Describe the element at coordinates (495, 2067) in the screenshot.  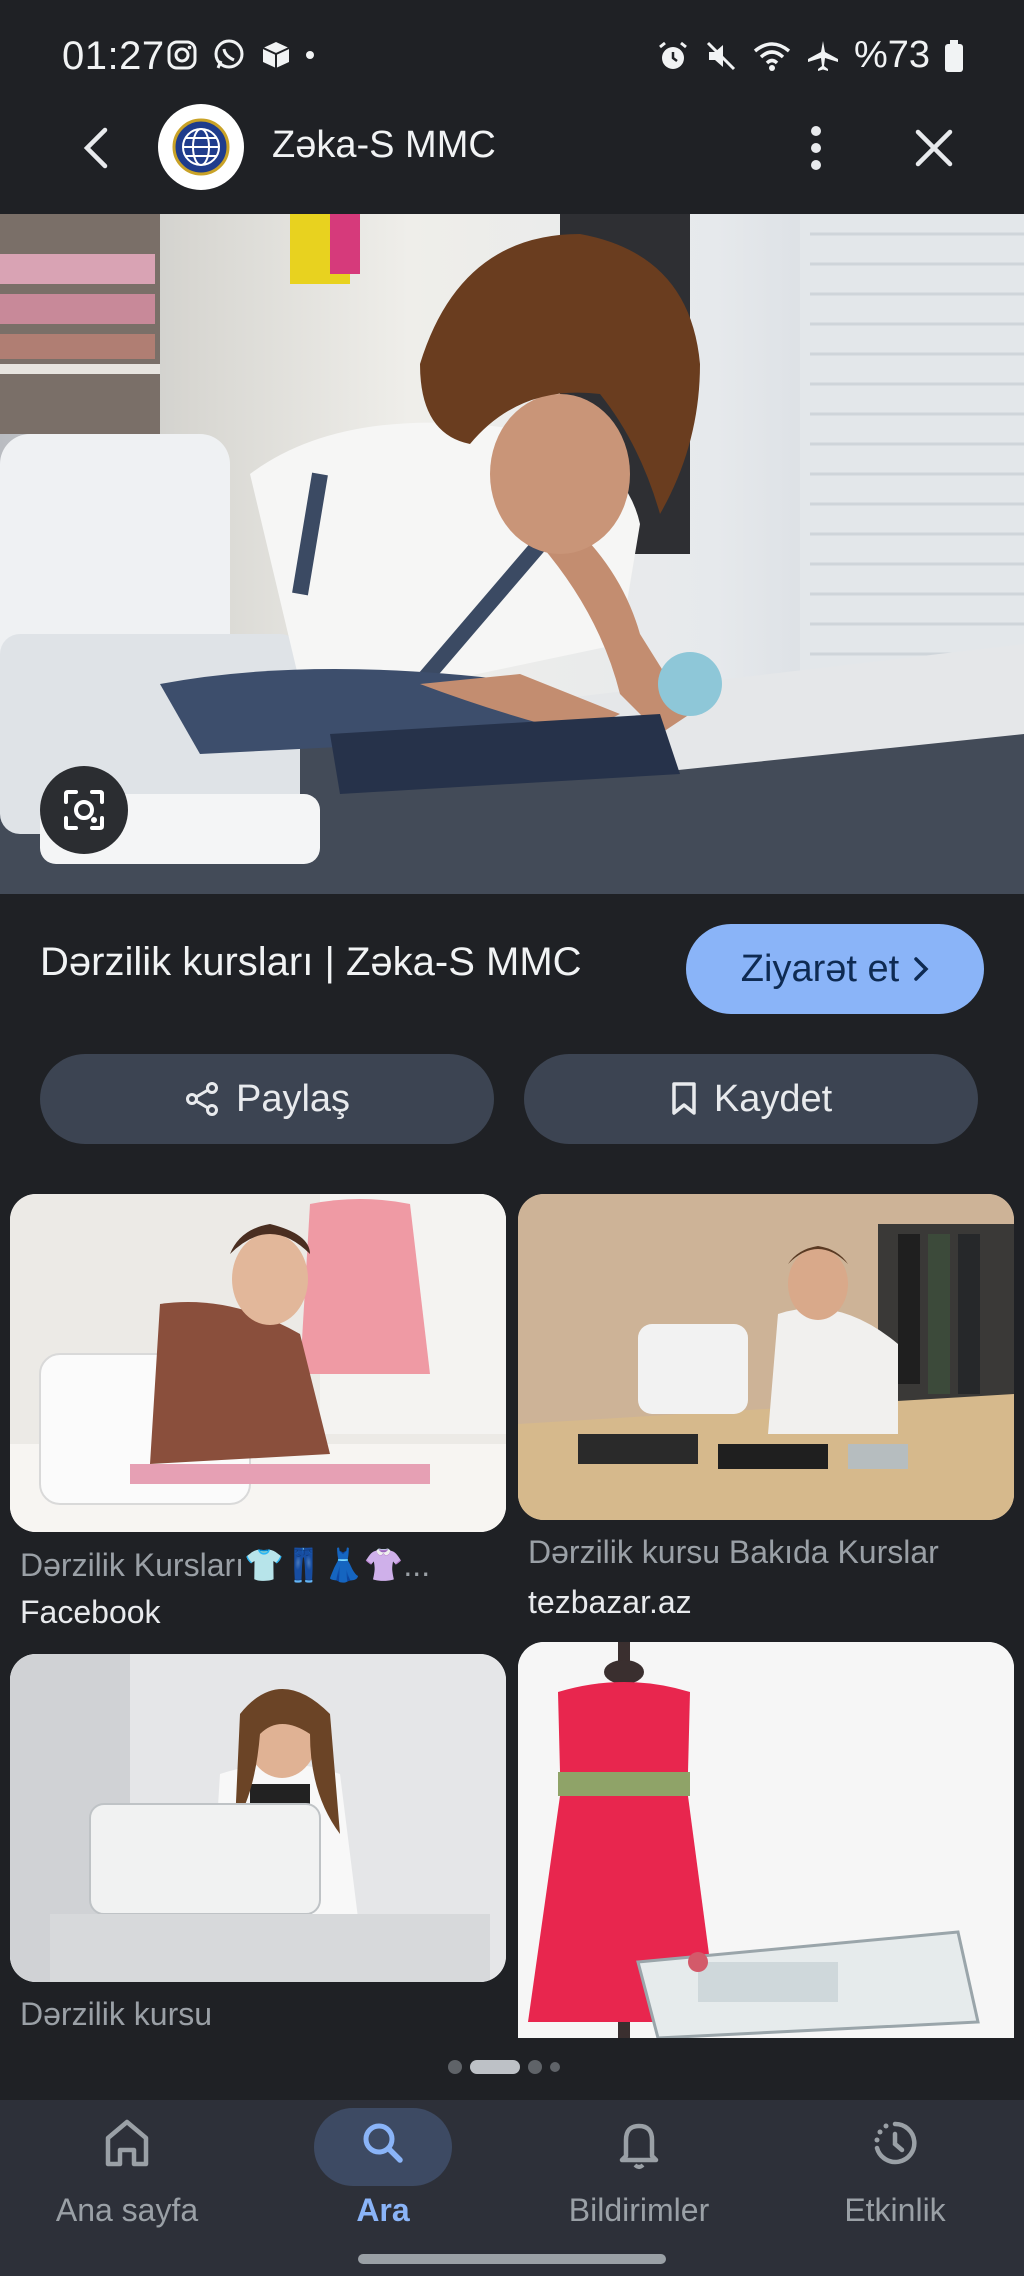
I see `page-dot-active` at that location.